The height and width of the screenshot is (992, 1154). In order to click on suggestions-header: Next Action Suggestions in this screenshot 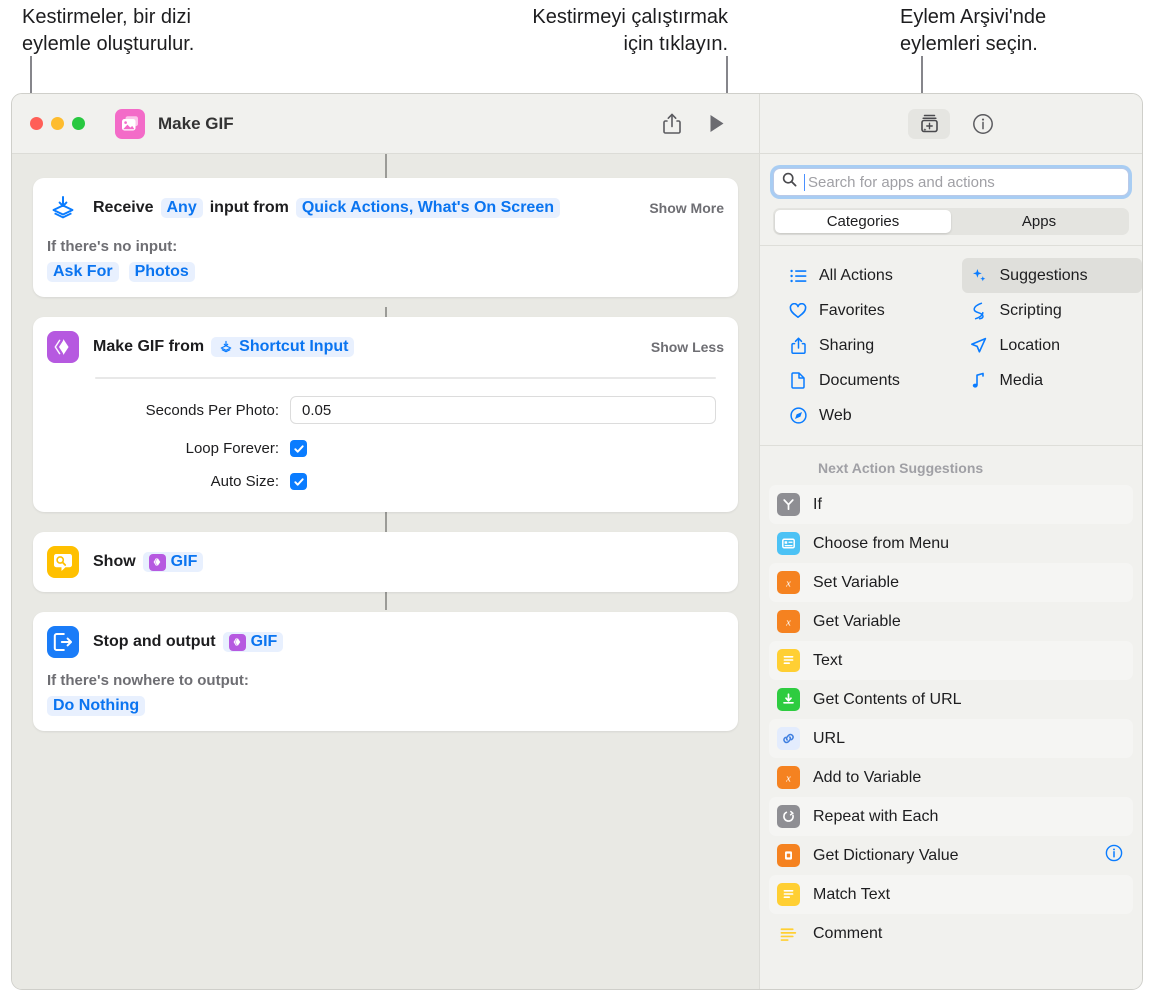, I will do `click(901, 468)`.